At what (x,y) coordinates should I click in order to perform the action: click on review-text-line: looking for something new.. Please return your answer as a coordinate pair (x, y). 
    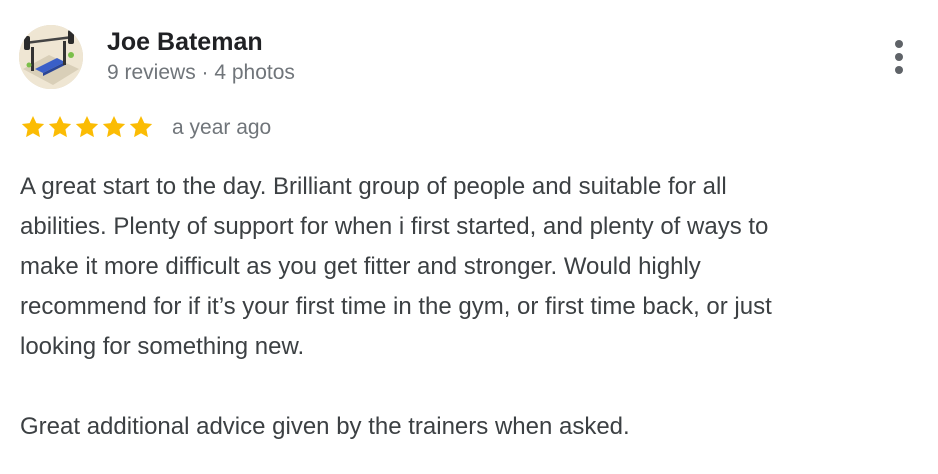
    Looking at the image, I should click on (162, 346).